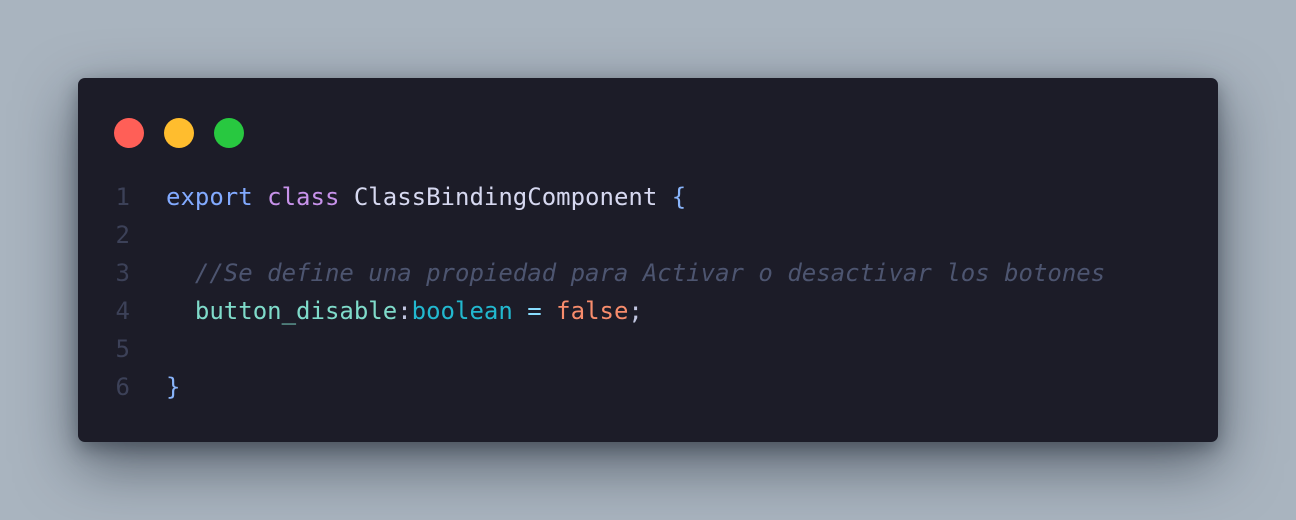 This screenshot has height=520, width=1296. I want to click on code-line: 6}, so click(648, 387).